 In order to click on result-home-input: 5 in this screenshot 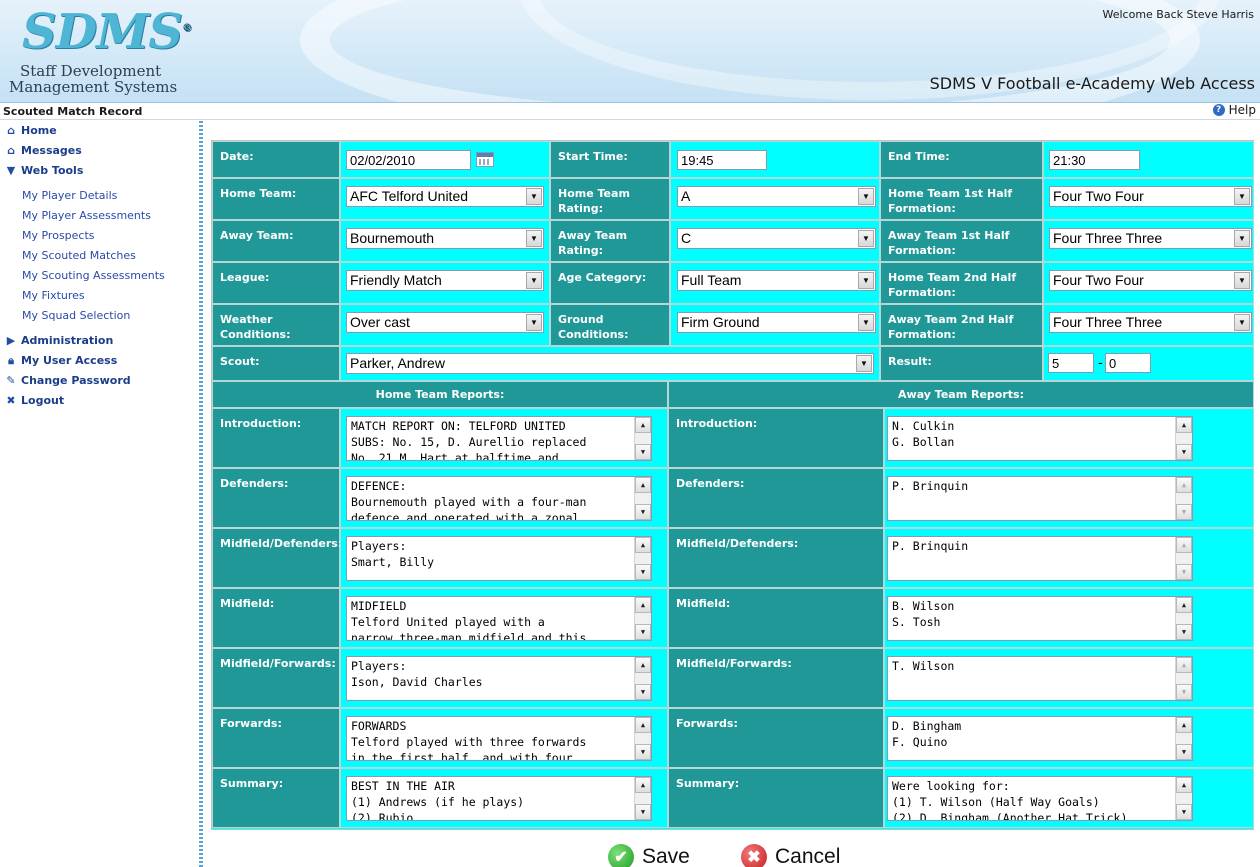, I will do `click(1071, 363)`.